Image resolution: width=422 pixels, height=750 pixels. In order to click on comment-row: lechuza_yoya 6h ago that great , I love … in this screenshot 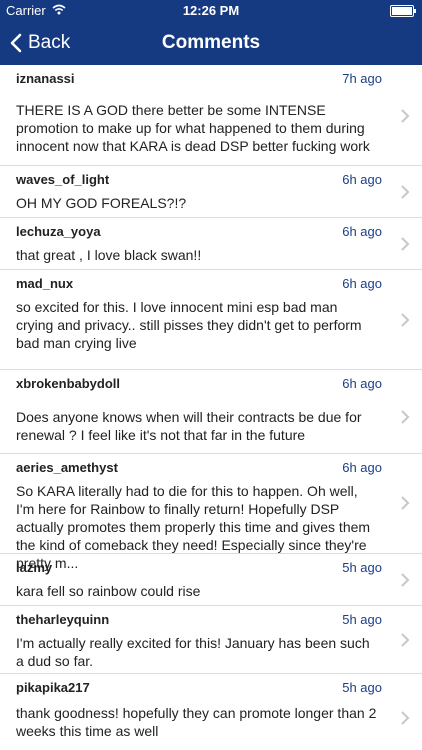, I will do `click(211, 244)`.